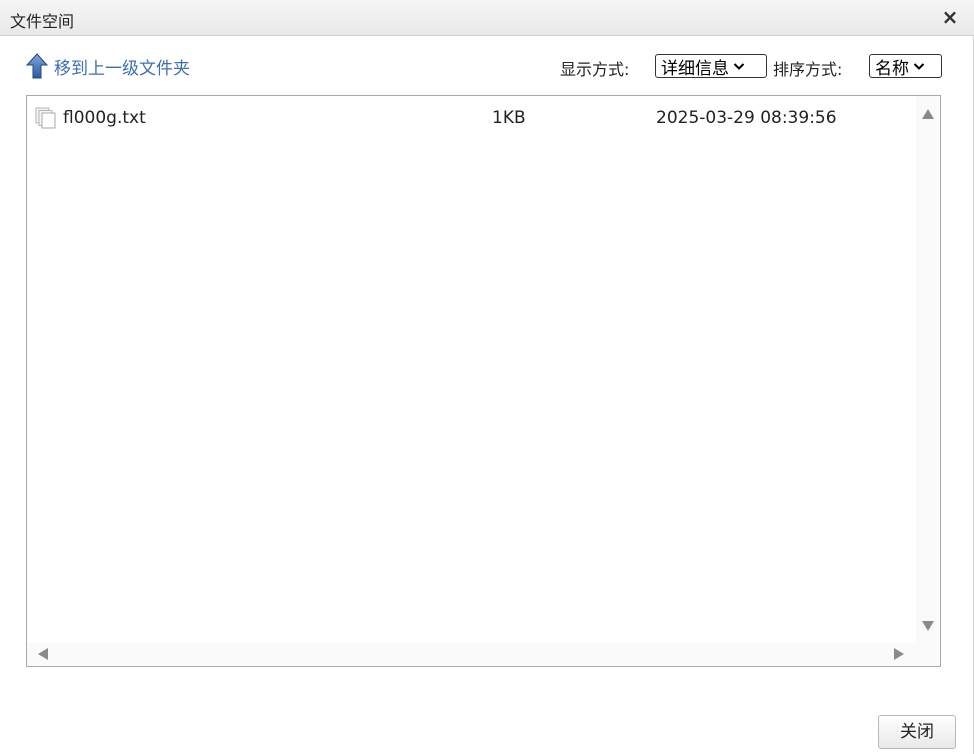 This screenshot has width=974, height=754. I want to click on scroll-left-arrow-icon, so click(43, 654).